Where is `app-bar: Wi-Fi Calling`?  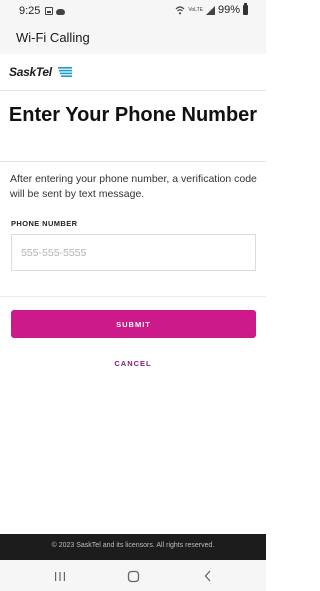
app-bar: Wi-Fi Calling is located at coordinates (133, 39).